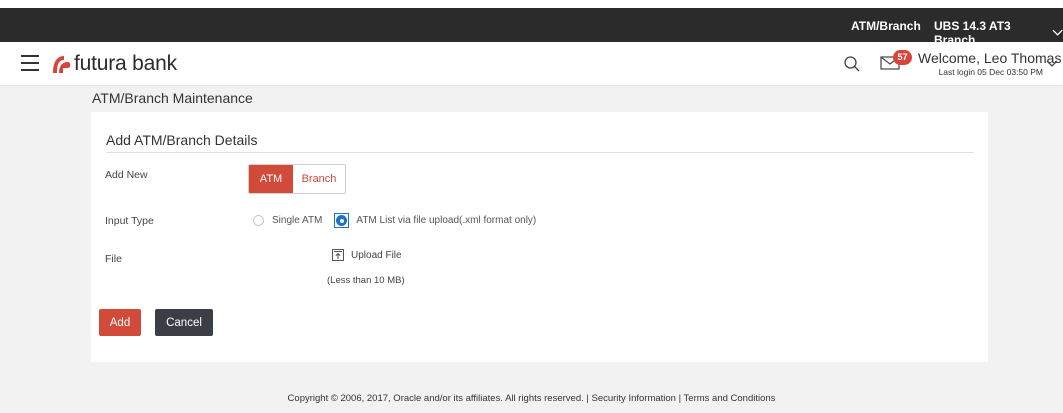  Describe the element at coordinates (129, 221) in the screenshot. I see `input-type-label: Input Type` at that location.